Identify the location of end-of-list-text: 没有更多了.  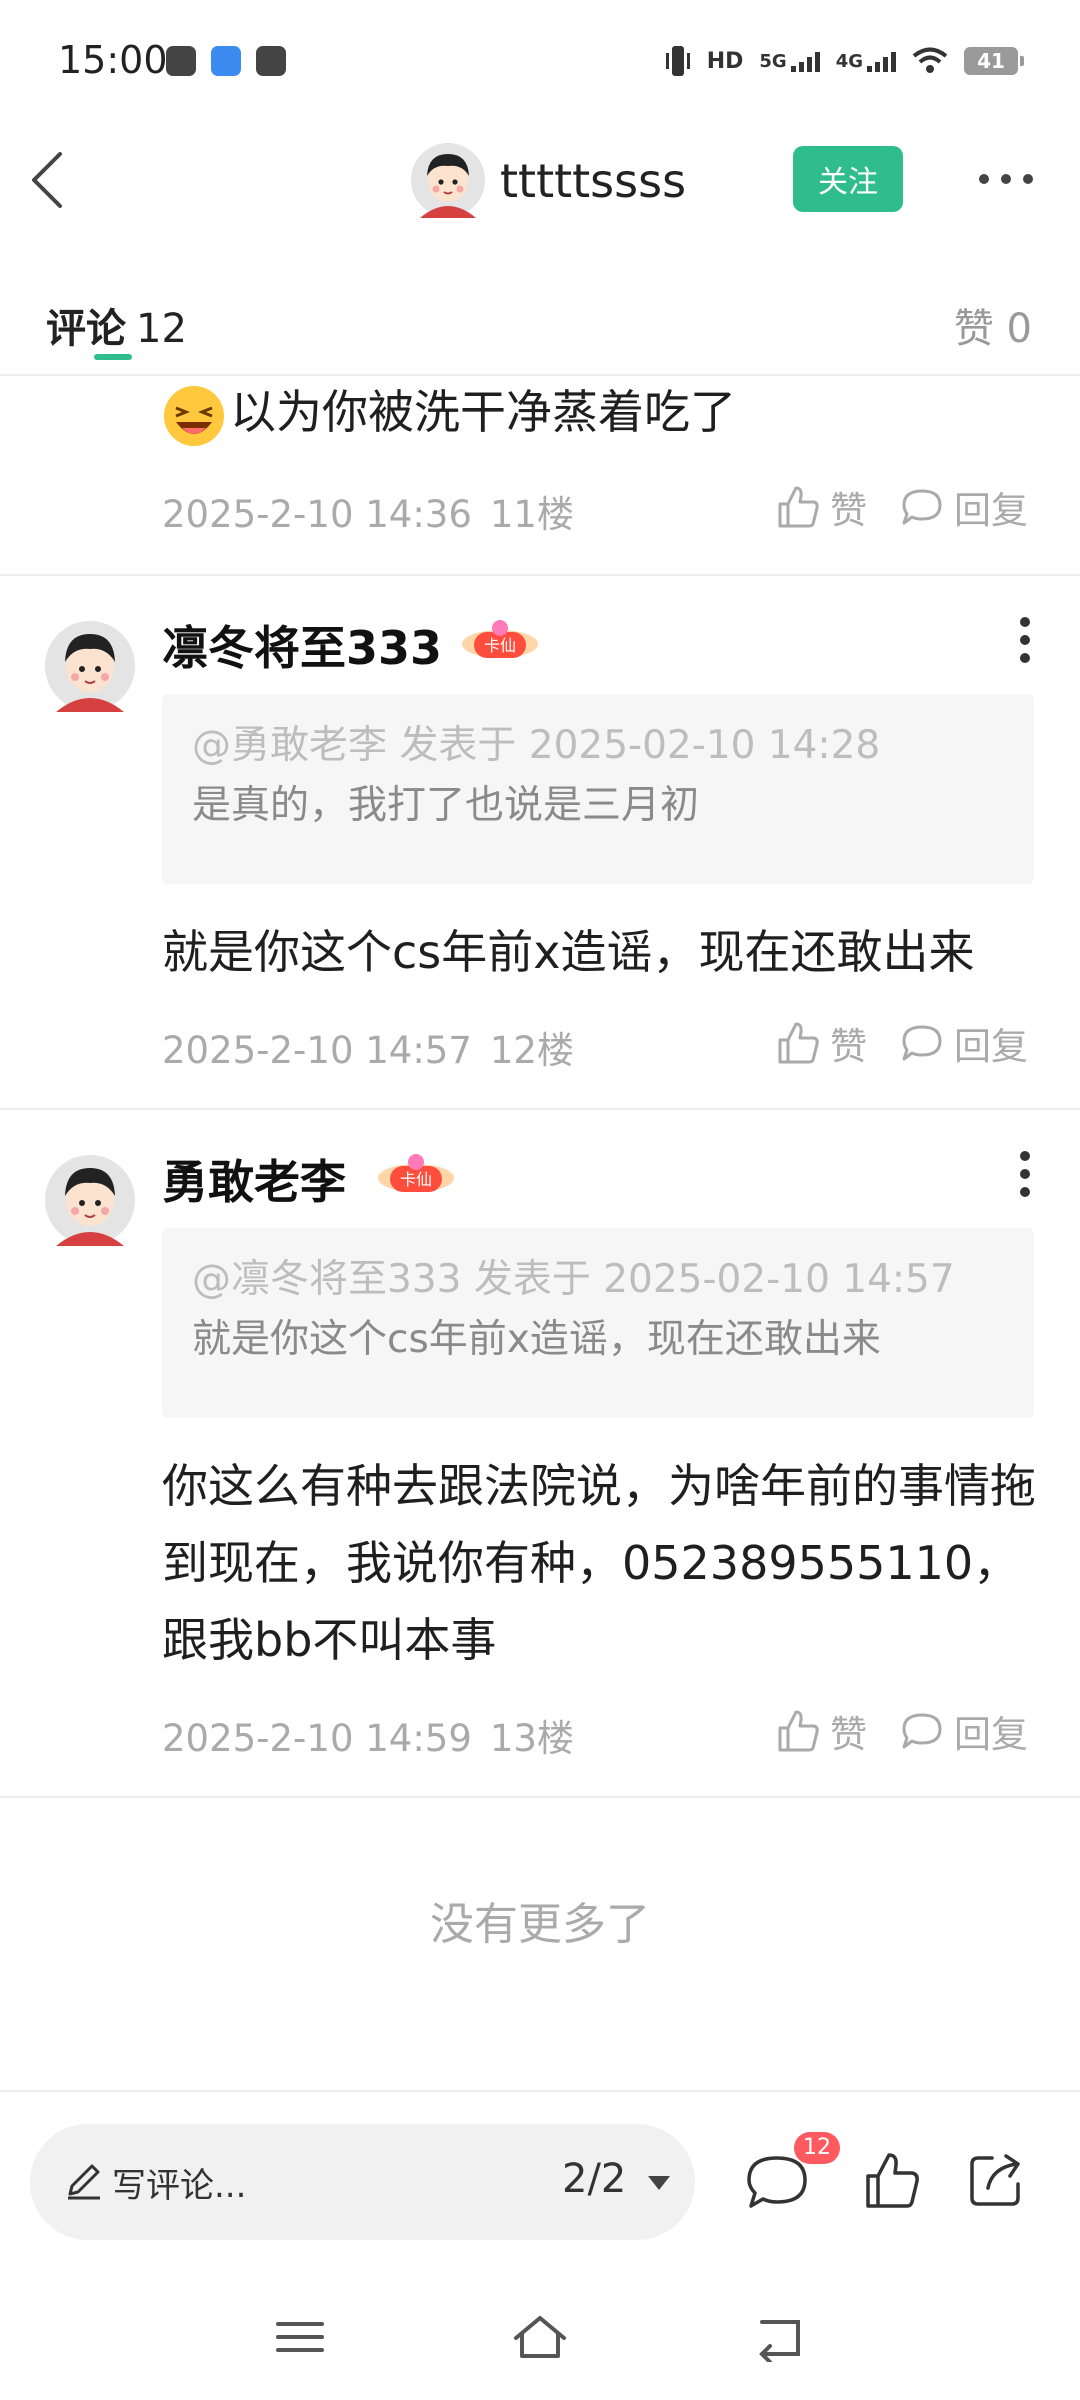
(540, 1924).